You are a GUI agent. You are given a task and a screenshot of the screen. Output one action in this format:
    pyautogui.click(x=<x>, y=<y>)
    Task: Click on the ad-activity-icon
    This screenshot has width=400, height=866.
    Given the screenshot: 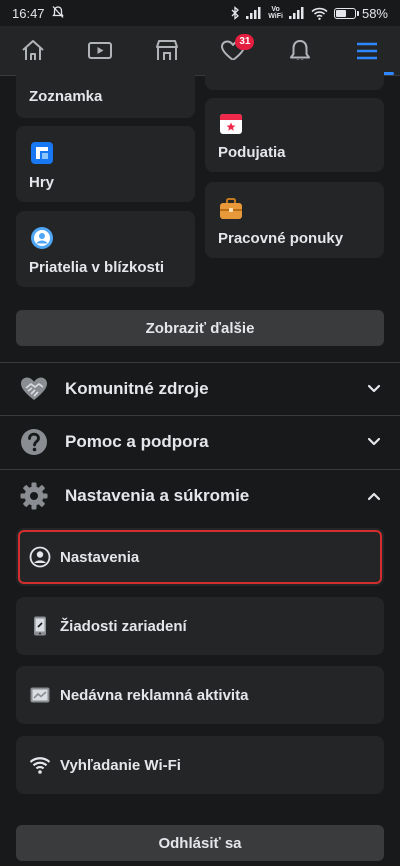 What is the action you would take?
    pyautogui.click(x=40, y=695)
    